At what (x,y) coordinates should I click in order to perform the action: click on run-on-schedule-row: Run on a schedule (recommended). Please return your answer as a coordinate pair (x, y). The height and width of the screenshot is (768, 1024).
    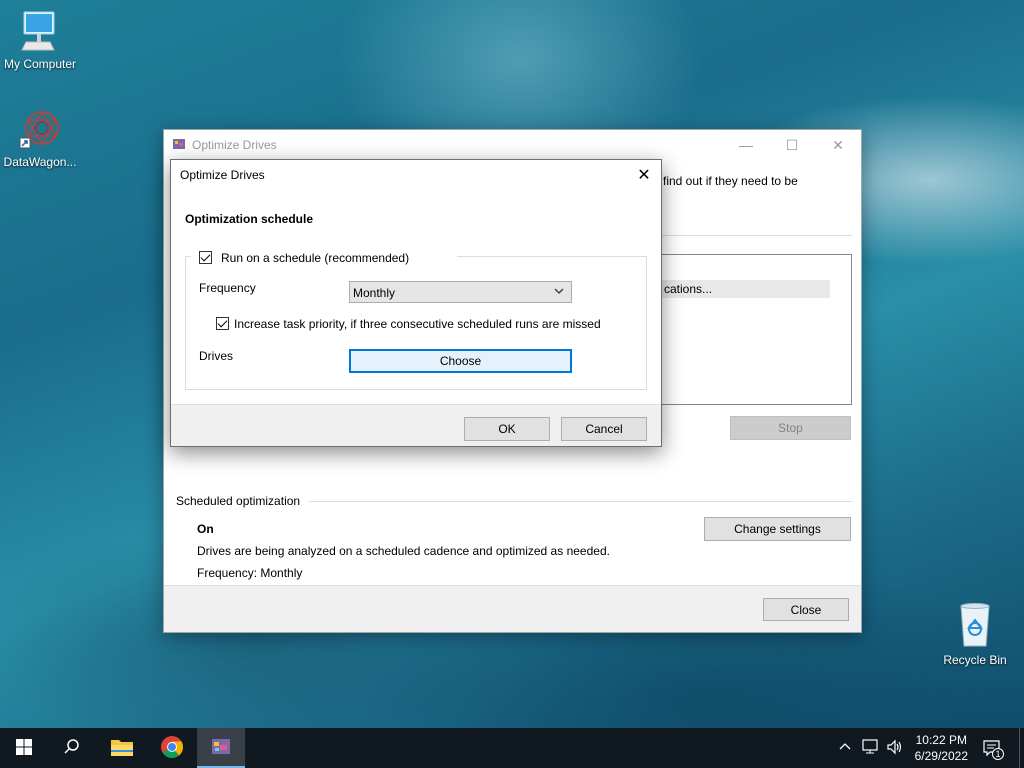
    Looking at the image, I should click on (324, 258).